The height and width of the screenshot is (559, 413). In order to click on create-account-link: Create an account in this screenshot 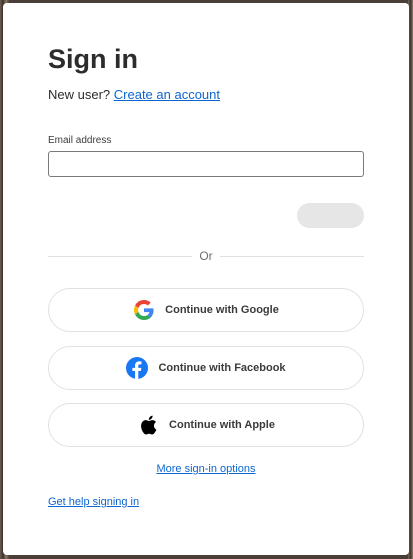, I will do `click(167, 94)`.